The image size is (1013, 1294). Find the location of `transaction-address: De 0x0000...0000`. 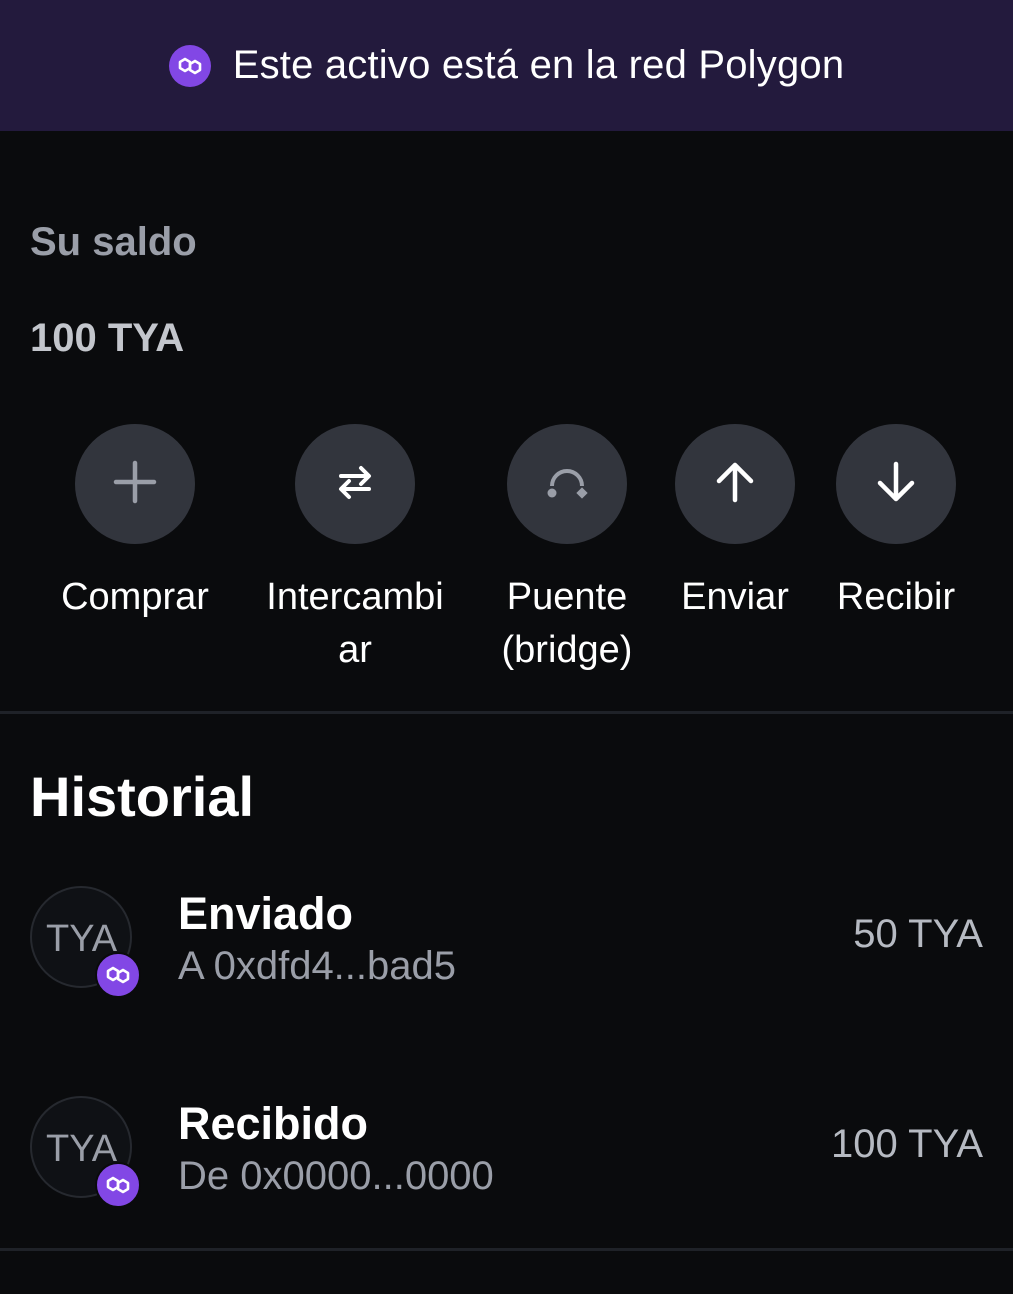

transaction-address: De 0x0000...0000 is located at coordinates (336, 1176).